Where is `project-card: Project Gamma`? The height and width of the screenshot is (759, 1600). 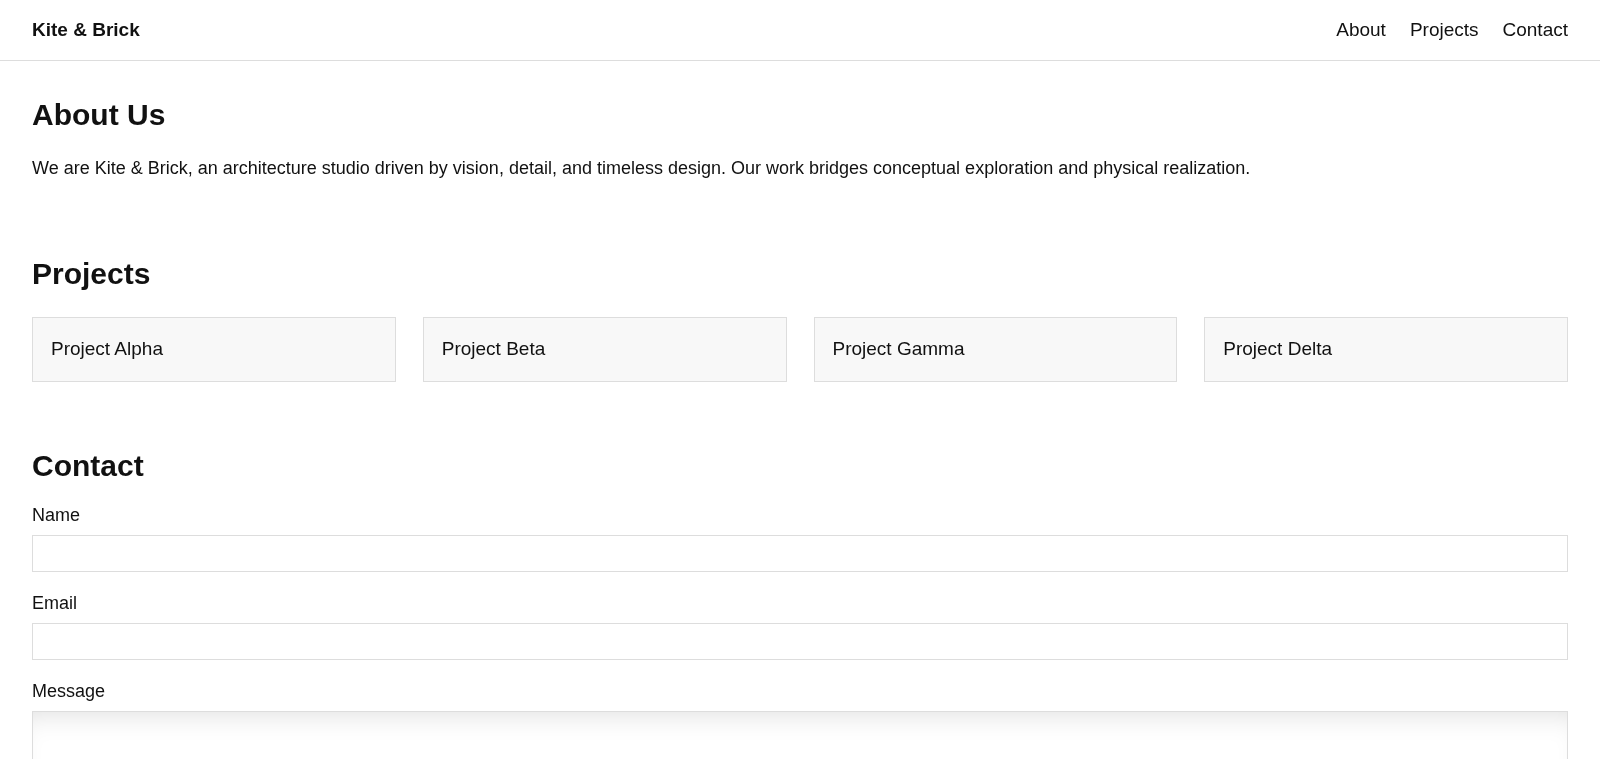
project-card: Project Gamma is located at coordinates (995, 349).